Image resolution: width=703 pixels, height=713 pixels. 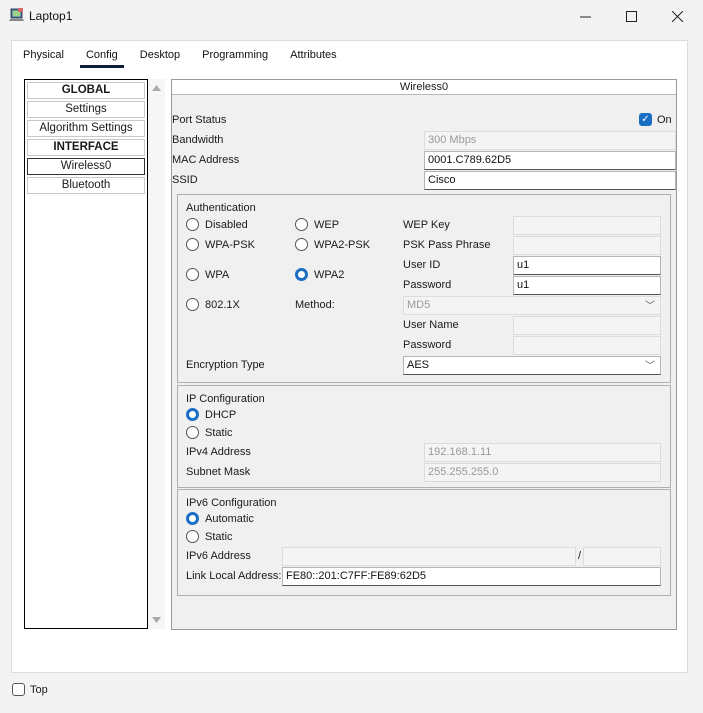 What do you see at coordinates (221, 415) in the screenshot?
I see `dhcp-label: DHCP` at bounding box center [221, 415].